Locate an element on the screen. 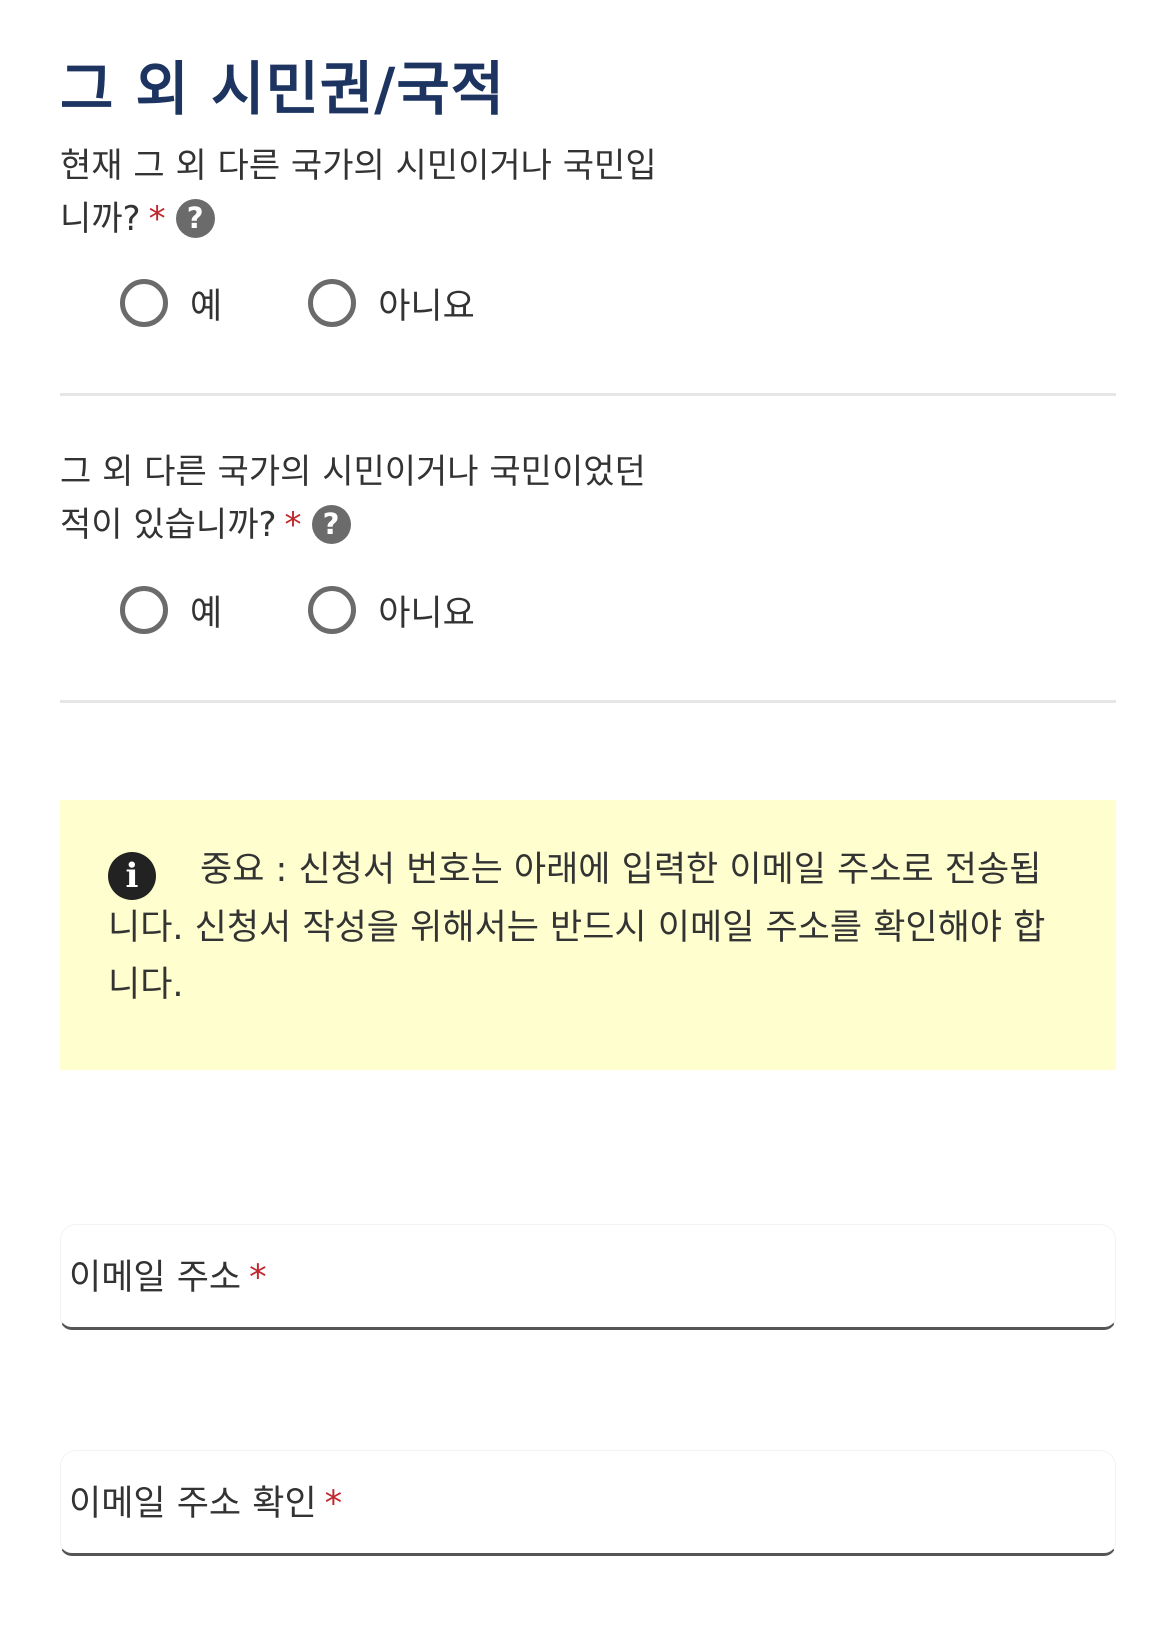  past-citizenship-question: 그 외 다른 국가의 시민이거나 국민이었던 적이 있습니까? *? is located at coordinates (360, 499).